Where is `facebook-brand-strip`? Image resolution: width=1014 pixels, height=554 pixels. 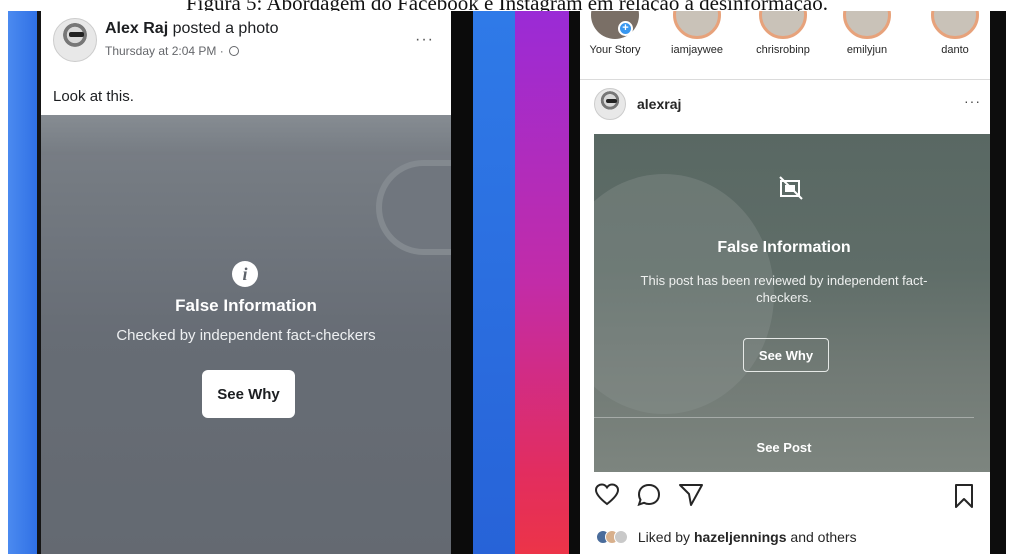
facebook-brand-strip is located at coordinates (494, 282).